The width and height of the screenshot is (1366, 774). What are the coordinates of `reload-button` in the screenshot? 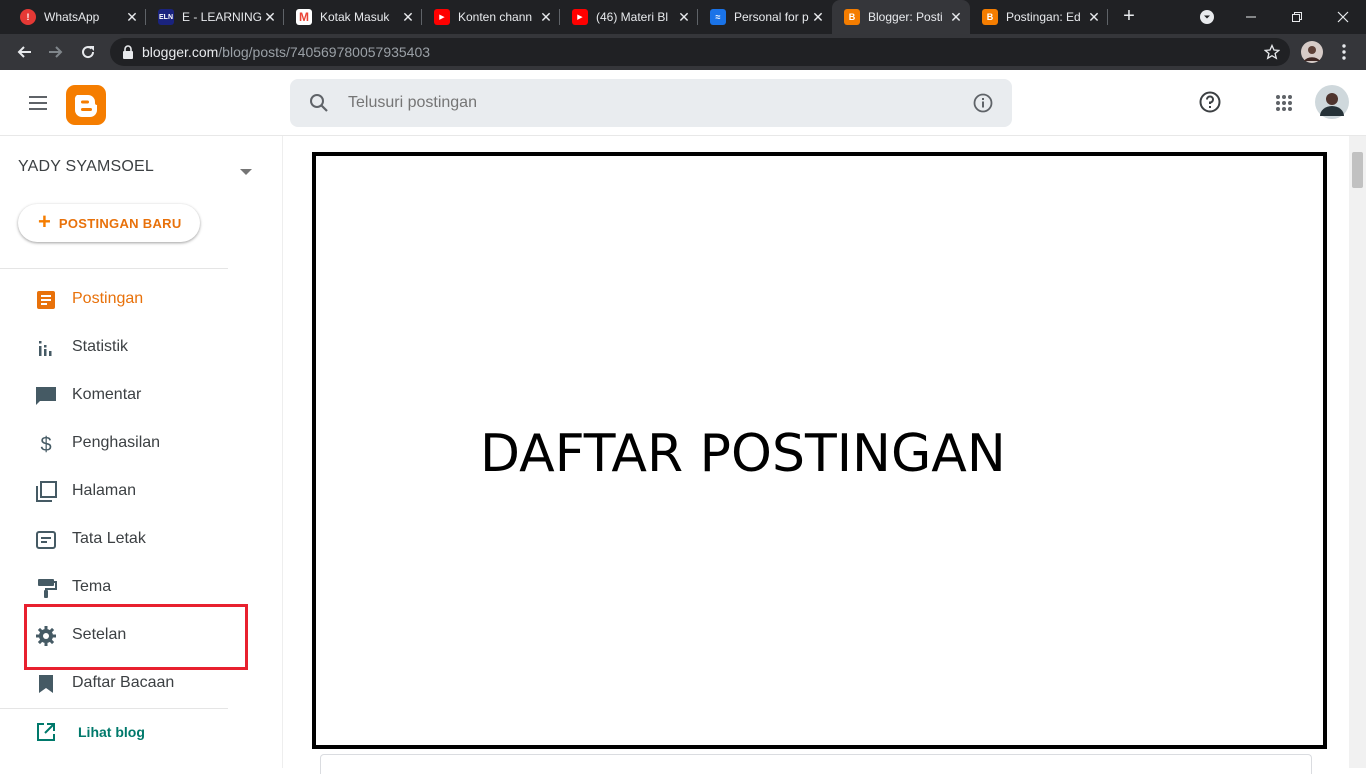 It's located at (88, 52).